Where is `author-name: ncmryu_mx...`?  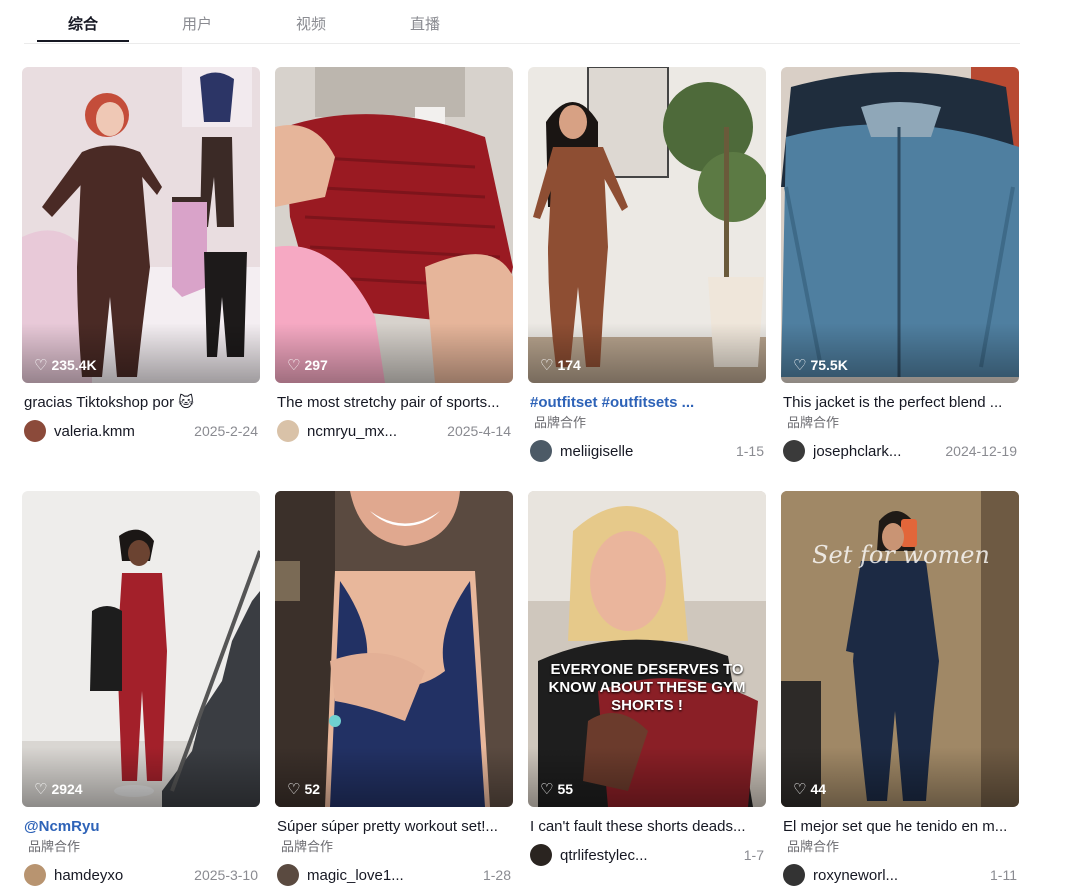
author-name: ncmryu_mx... is located at coordinates (352, 431).